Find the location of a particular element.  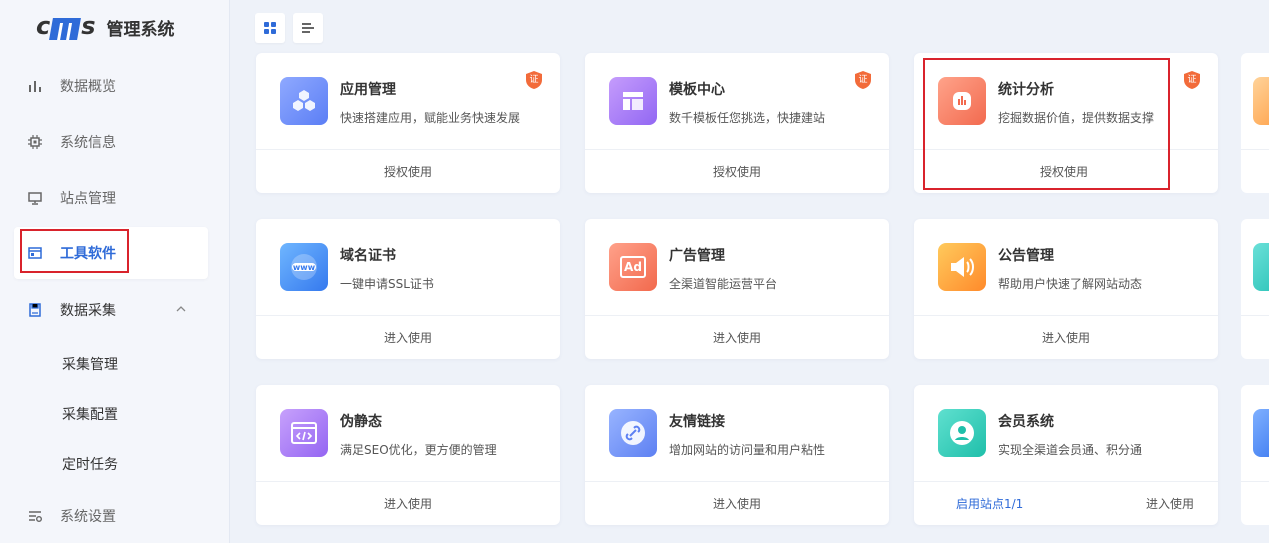

card-announcement: 公告管理 帮助用户快速了解网站动态 进入使用 is located at coordinates (1066, 289).